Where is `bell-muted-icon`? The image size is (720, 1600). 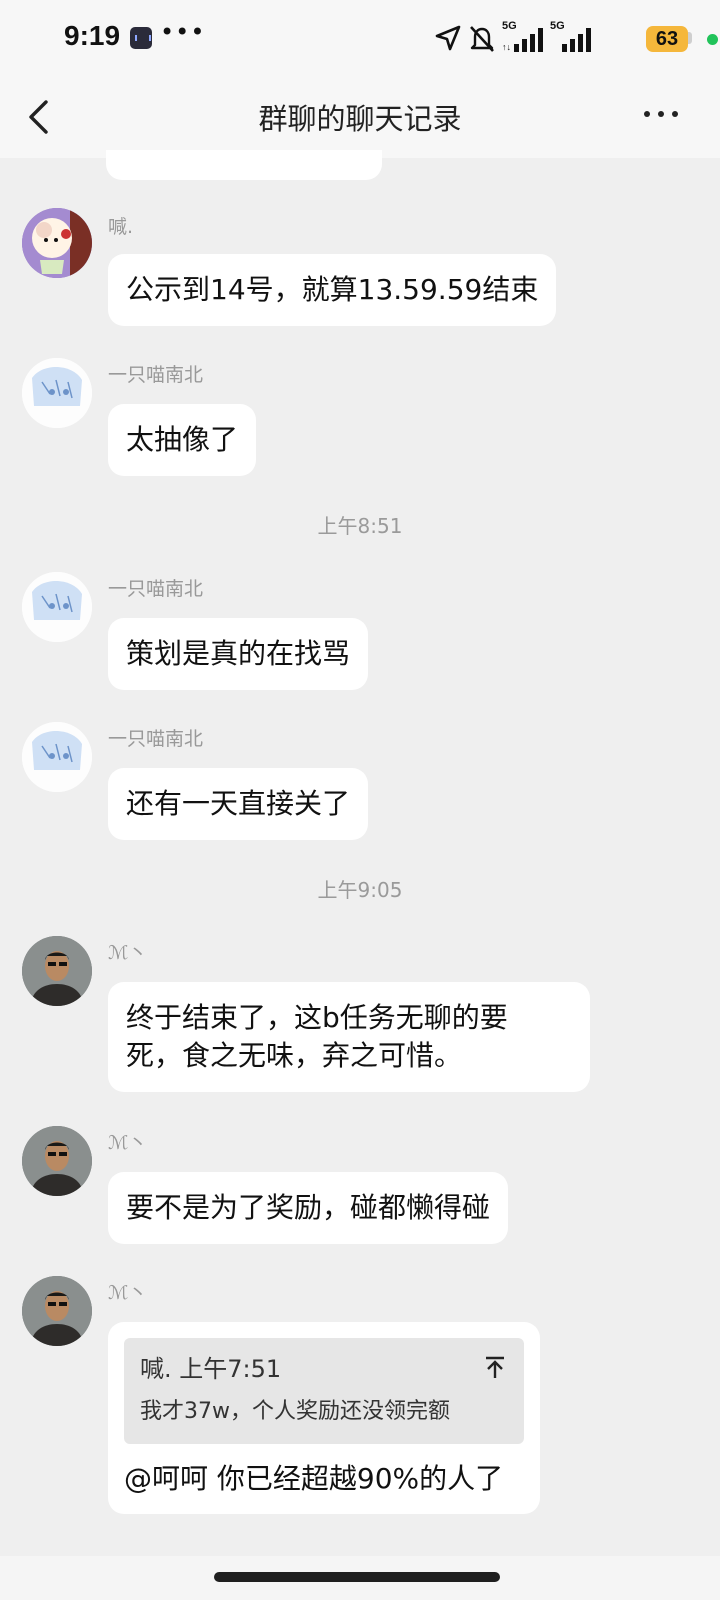 bell-muted-icon is located at coordinates (482, 39).